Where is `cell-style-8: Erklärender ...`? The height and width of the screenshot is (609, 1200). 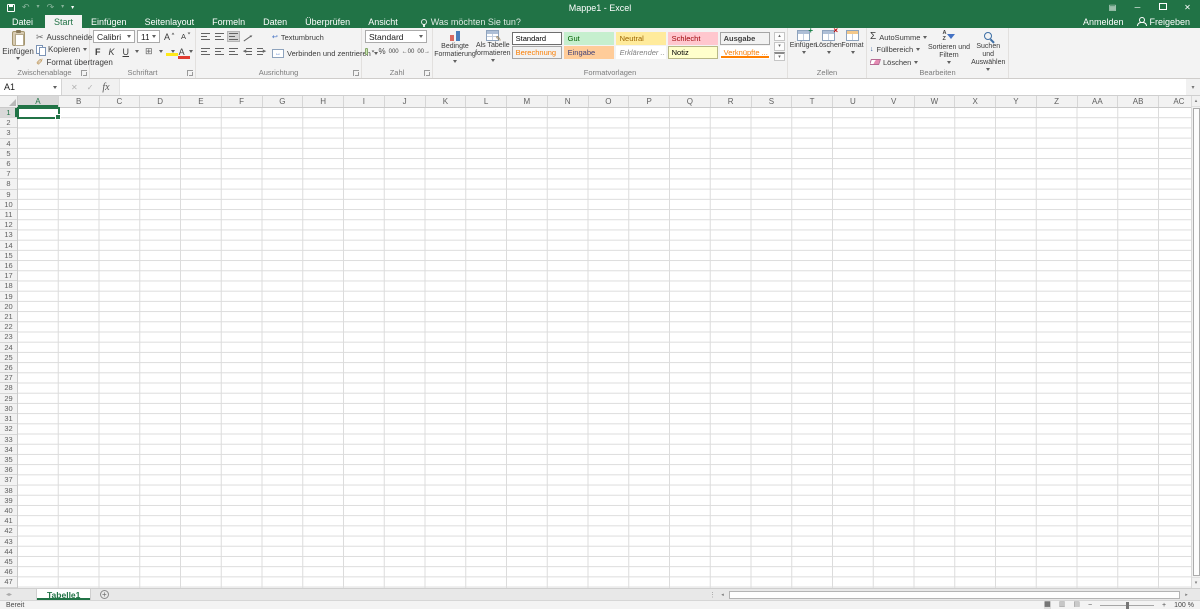 cell-style-8: Erklärender ... is located at coordinates (640, 52).